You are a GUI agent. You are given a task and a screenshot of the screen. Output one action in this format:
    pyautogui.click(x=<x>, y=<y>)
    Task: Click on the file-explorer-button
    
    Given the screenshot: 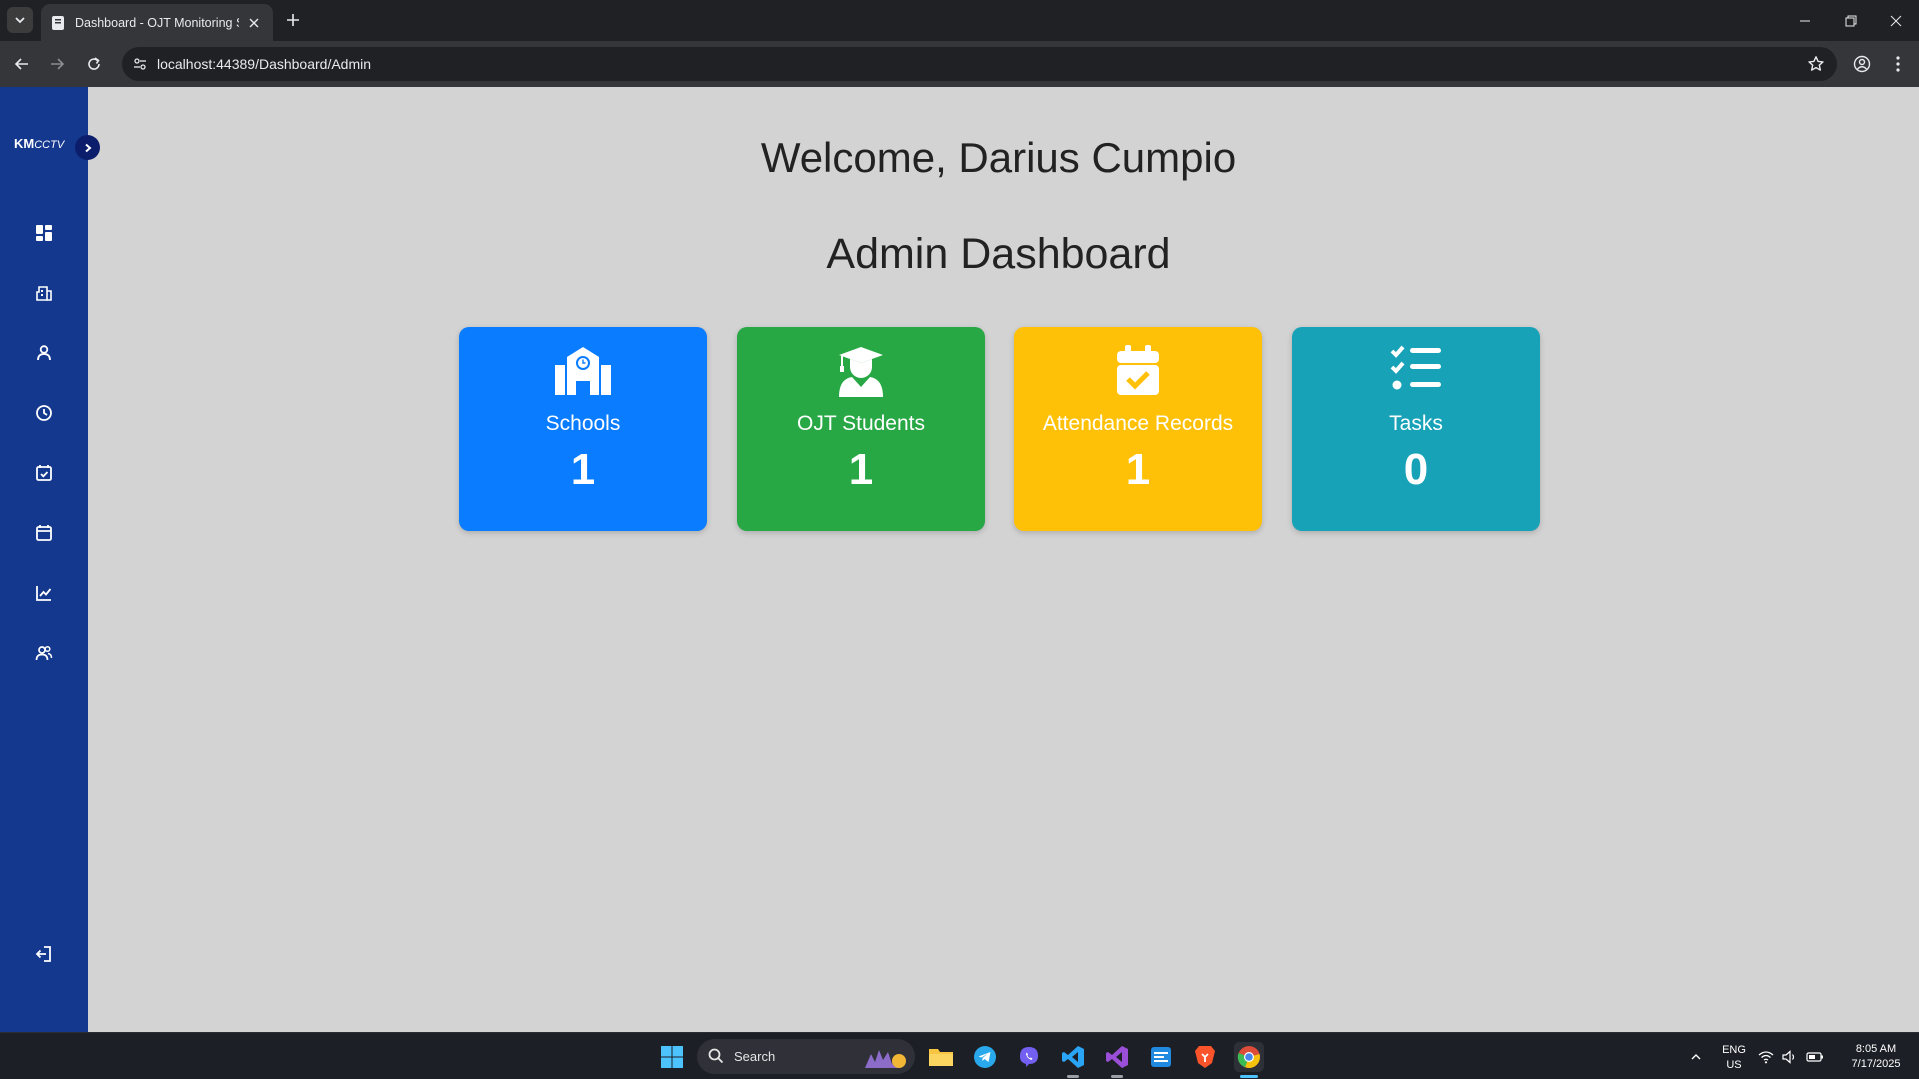 What is the action you would take?
    pyautogui.click(x=941, y=1057)
    